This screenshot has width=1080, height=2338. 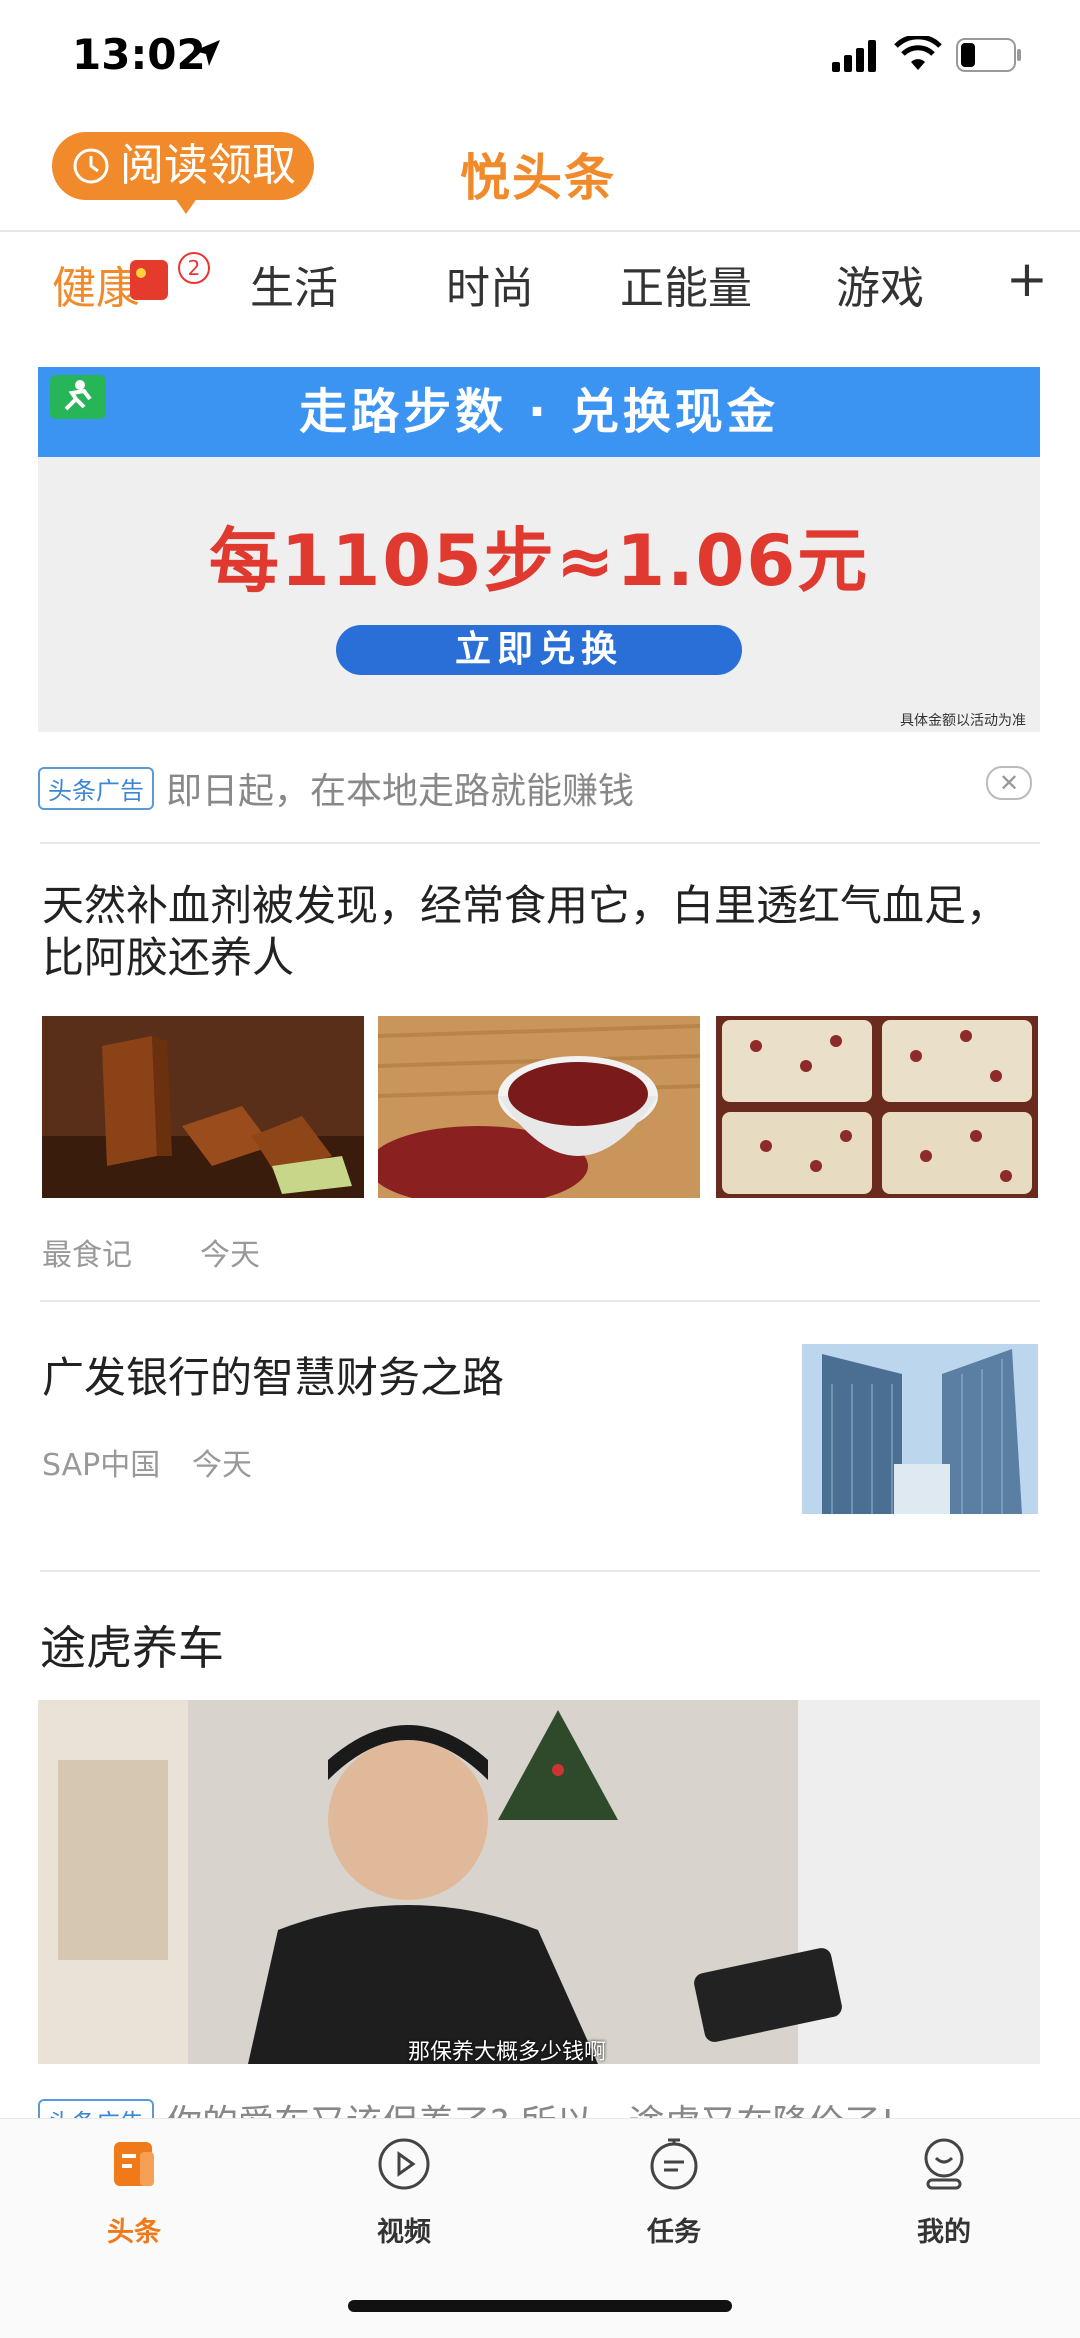 I want to click on location-arrow-icon, so click(x=207, y=53).